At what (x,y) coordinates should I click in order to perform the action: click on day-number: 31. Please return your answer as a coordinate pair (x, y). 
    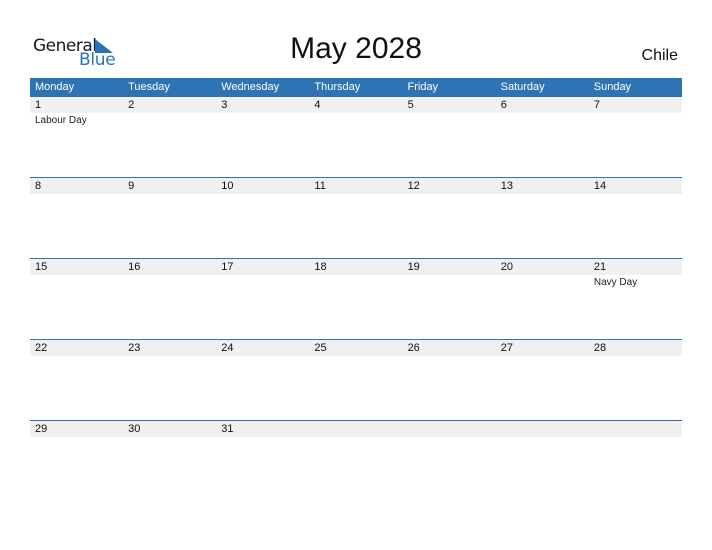
    Looking at the image, I should click on (227, 429).